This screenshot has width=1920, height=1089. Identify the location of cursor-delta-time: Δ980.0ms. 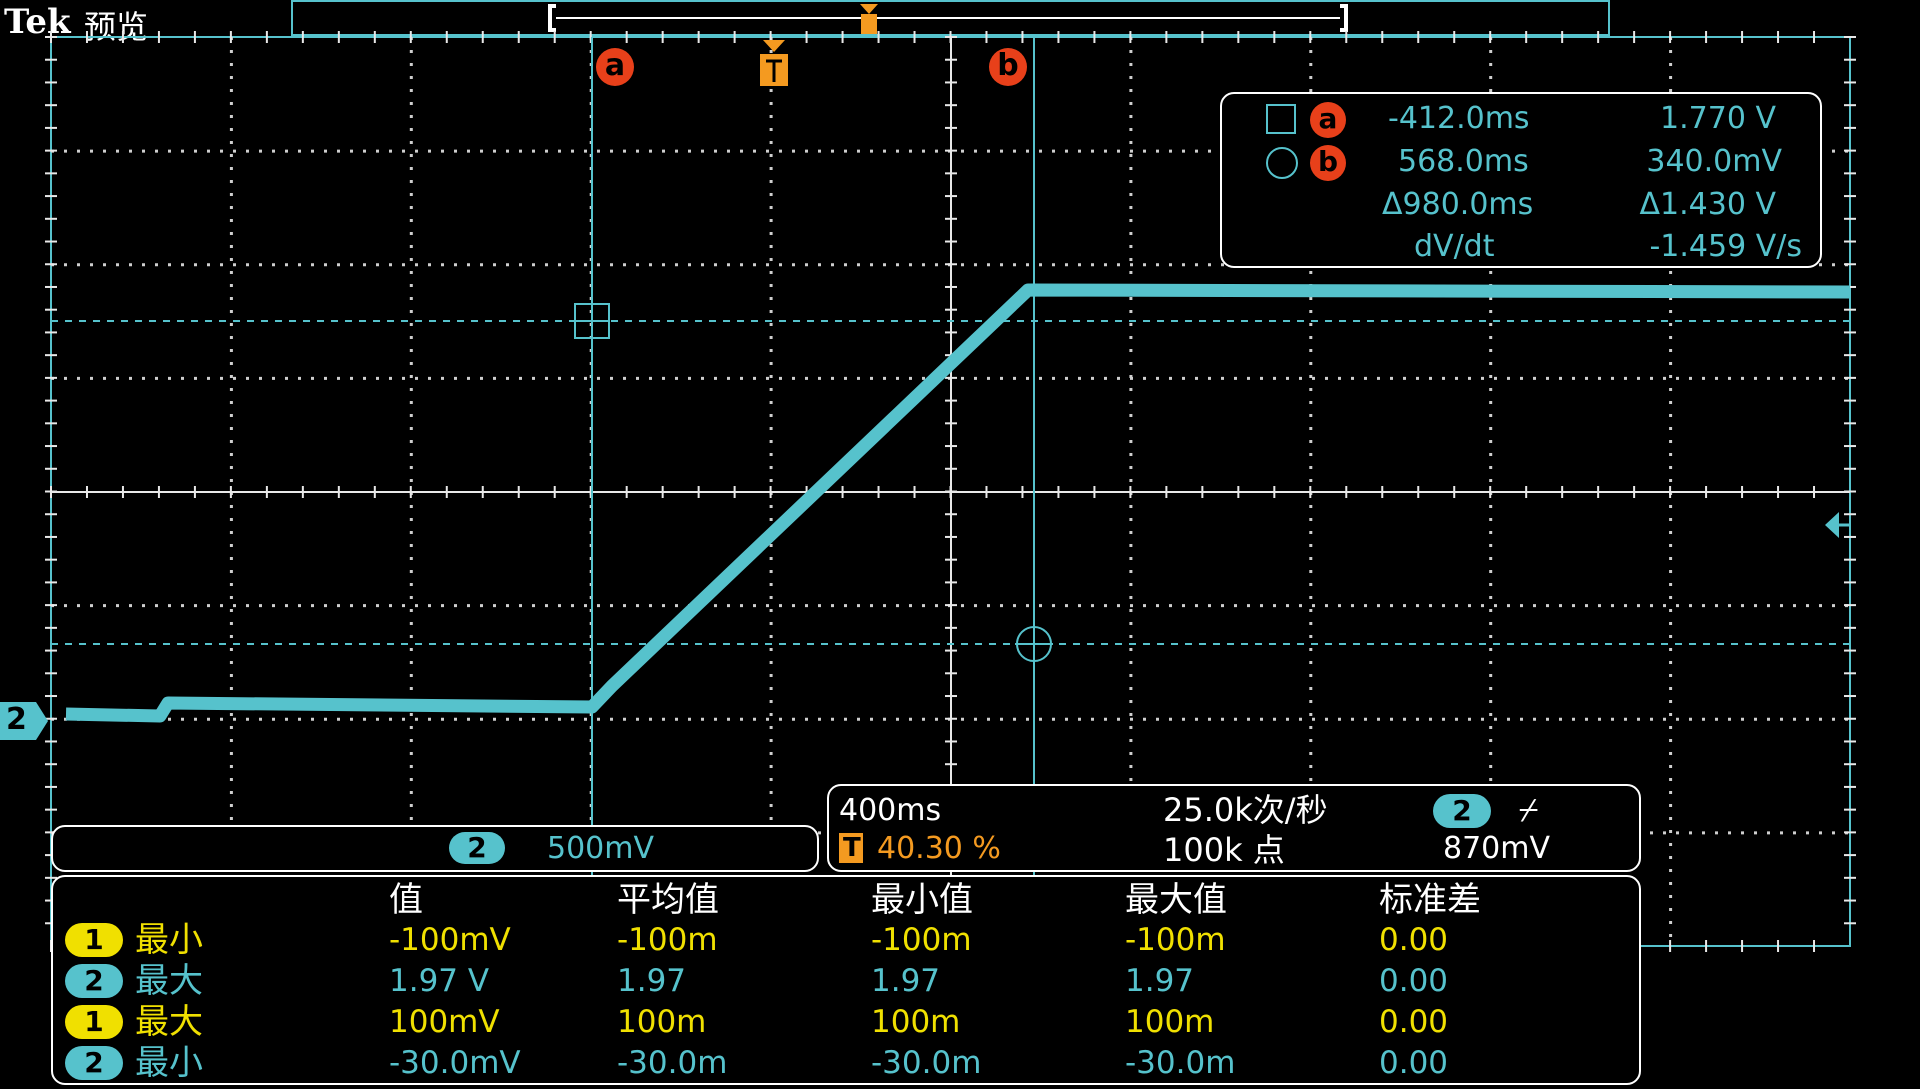
(1458, 204).